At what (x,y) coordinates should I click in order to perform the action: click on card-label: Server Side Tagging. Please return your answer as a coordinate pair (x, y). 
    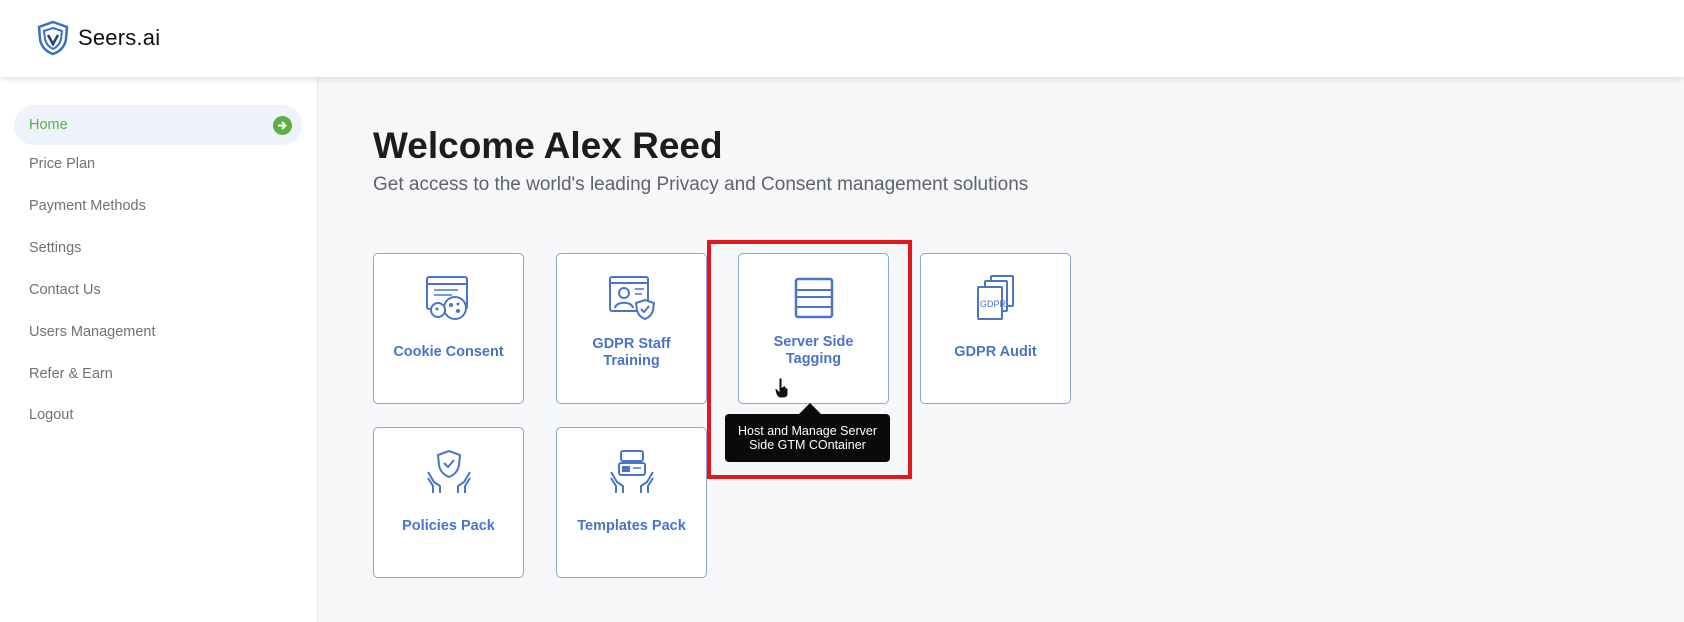
    Looking at the image, I should click on (813, 350).